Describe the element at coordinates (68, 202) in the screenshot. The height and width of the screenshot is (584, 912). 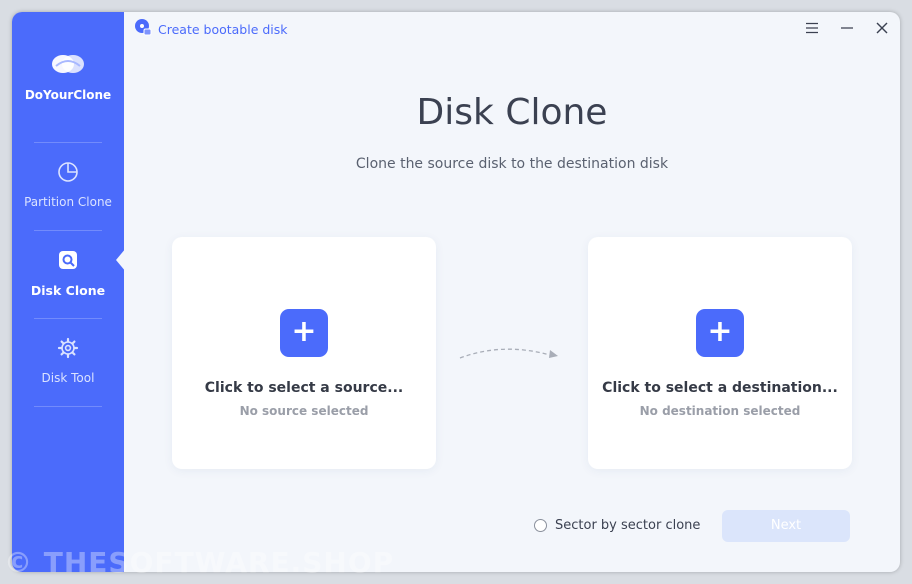
I see `sidebar-item-label: Partition Clone` at that location.